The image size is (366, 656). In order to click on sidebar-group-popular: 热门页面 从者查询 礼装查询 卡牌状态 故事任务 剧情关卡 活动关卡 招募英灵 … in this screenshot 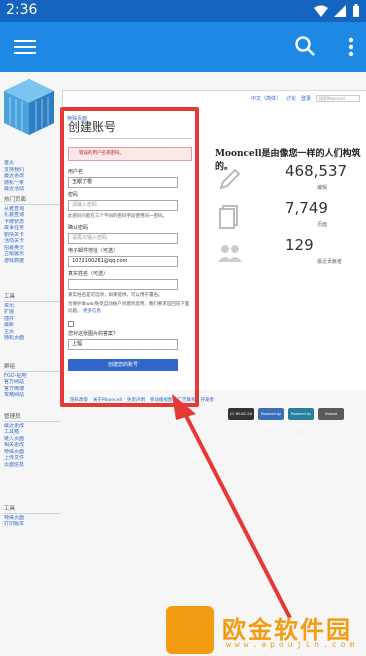, I will do `click(32, 230)`.